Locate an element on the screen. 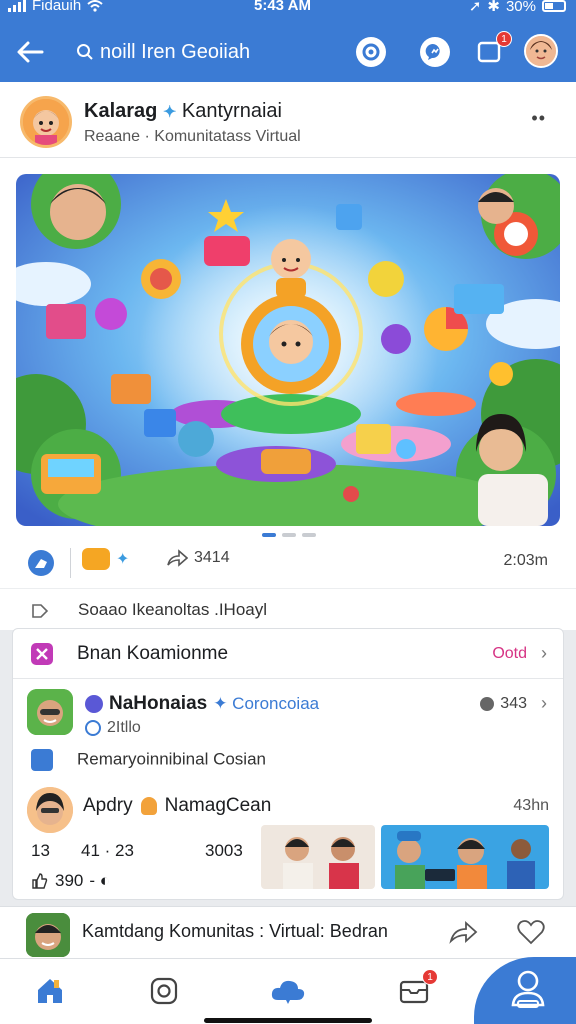 The image size is (576, 1024). post-caption: Soaao Ikeanoltas .IHoayl is located at coordinates (288, 609).